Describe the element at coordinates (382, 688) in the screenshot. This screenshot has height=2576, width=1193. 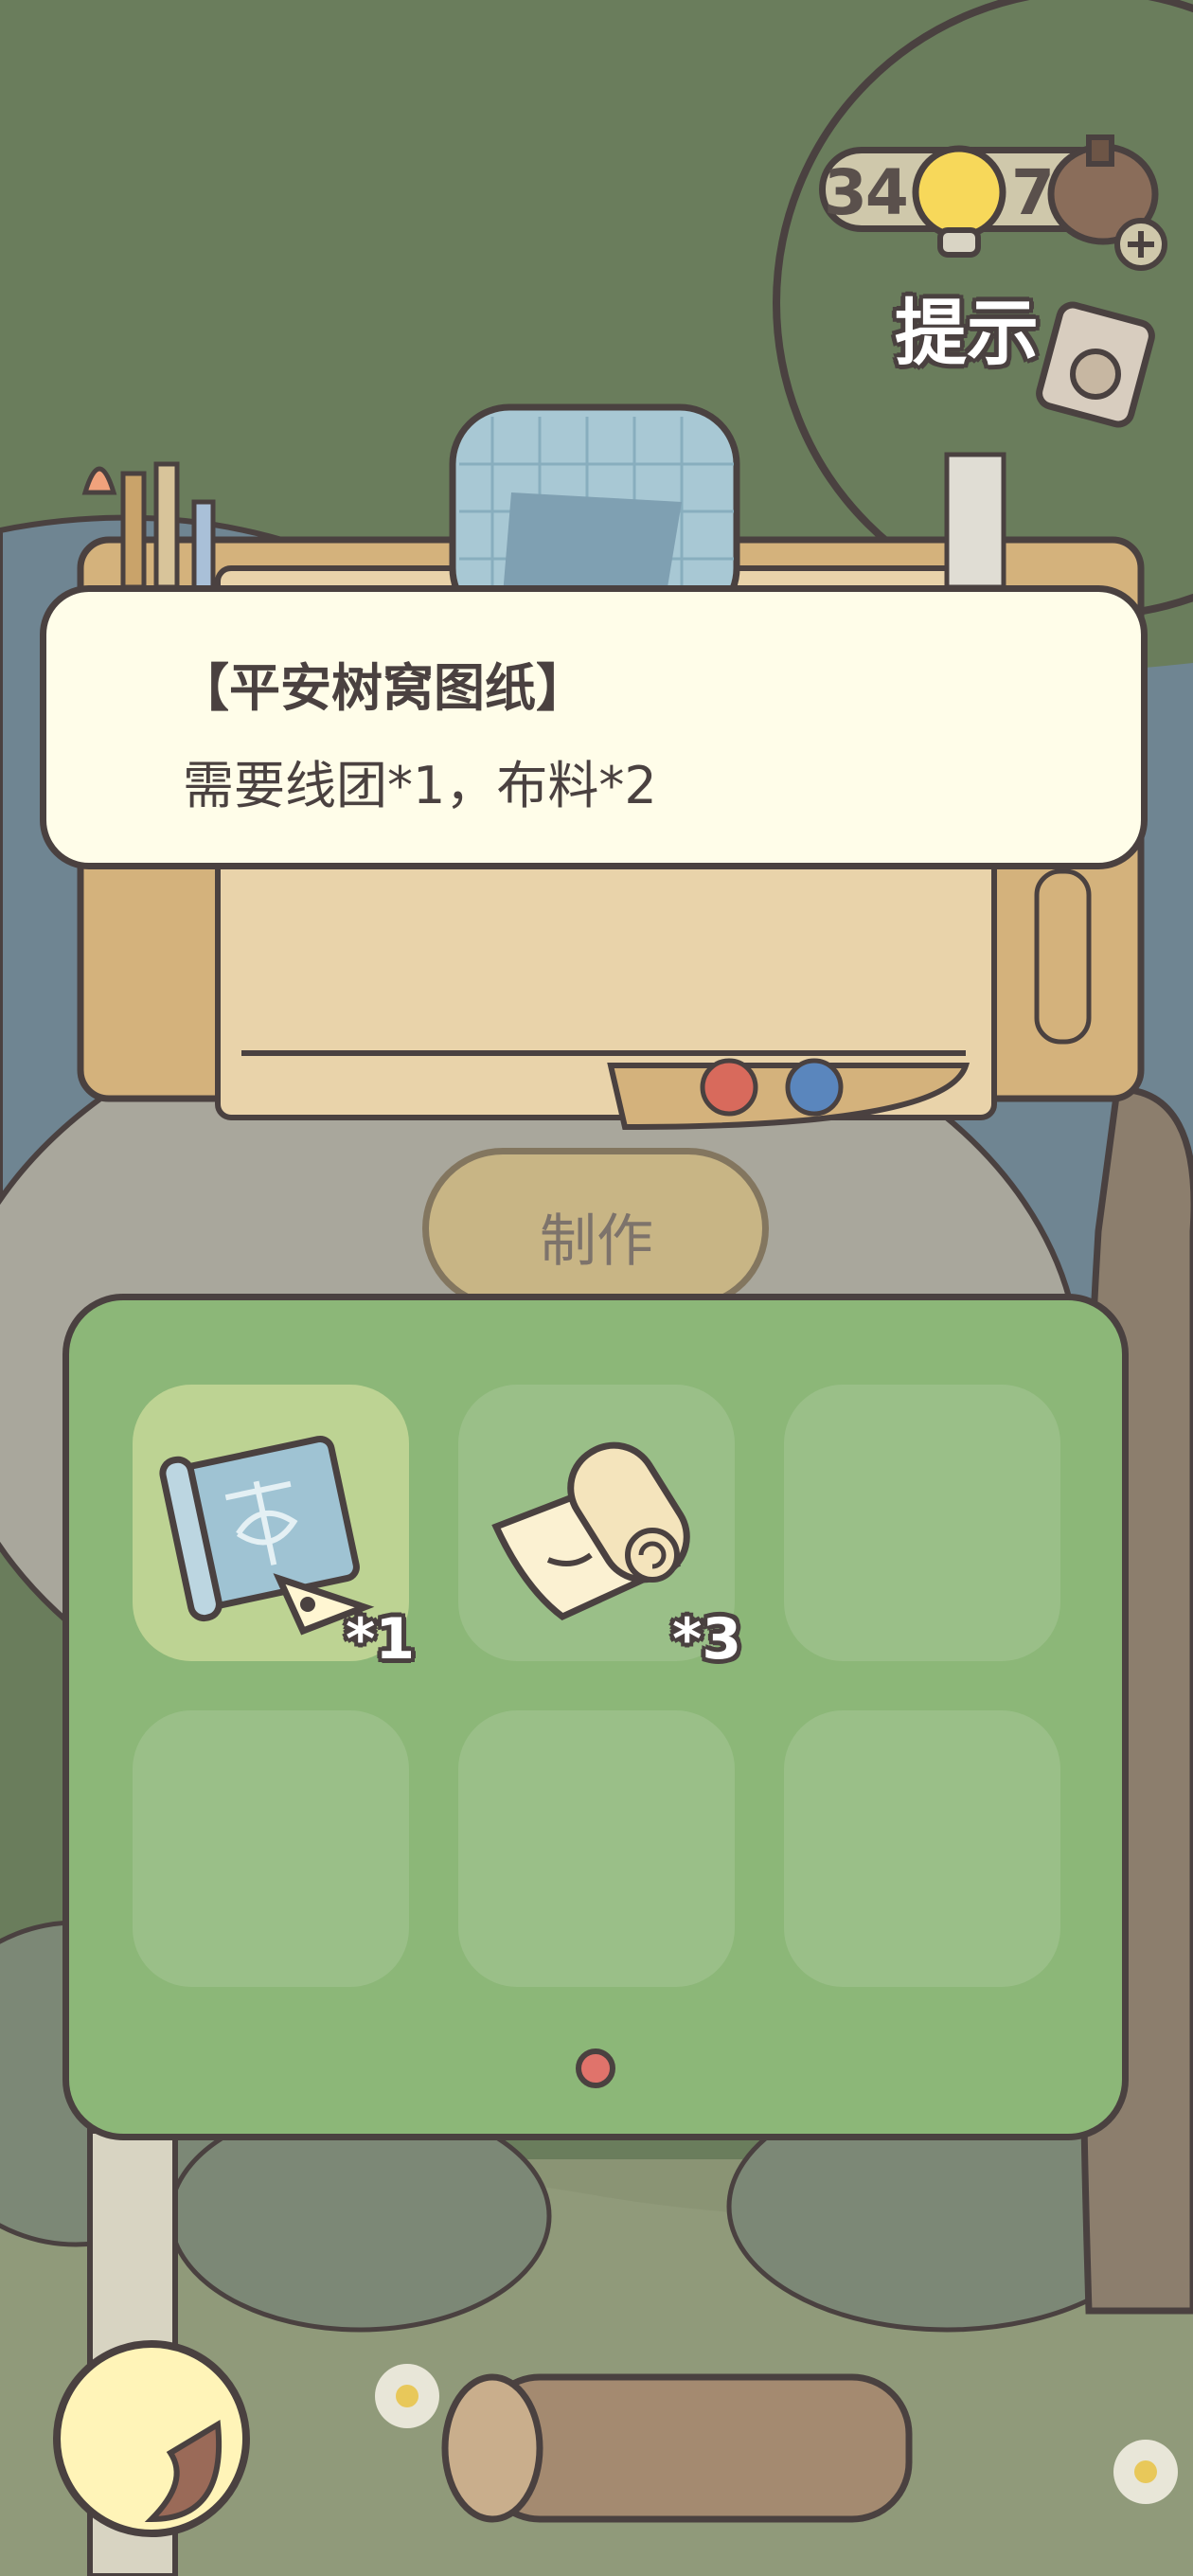
I see `recipe-title: 【平安树窝图纸】` at that location.